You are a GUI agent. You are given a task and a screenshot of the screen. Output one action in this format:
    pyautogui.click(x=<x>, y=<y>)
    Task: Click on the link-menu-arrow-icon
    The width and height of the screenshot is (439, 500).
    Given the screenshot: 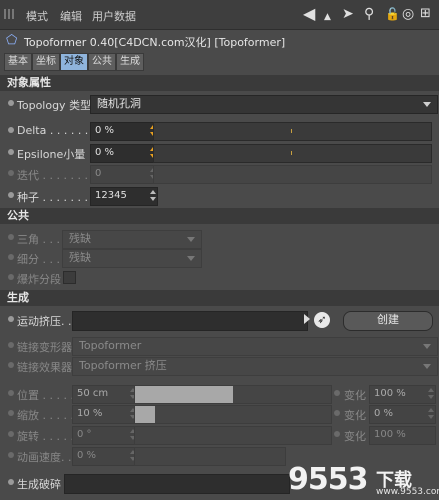 What is the action you would take?
    pyautogui.click(x=307, y=319)
    